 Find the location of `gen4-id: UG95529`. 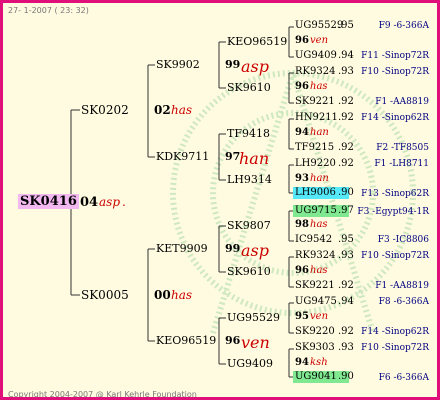

gen4-id: UG95529 is located at coordinates (319, 26).